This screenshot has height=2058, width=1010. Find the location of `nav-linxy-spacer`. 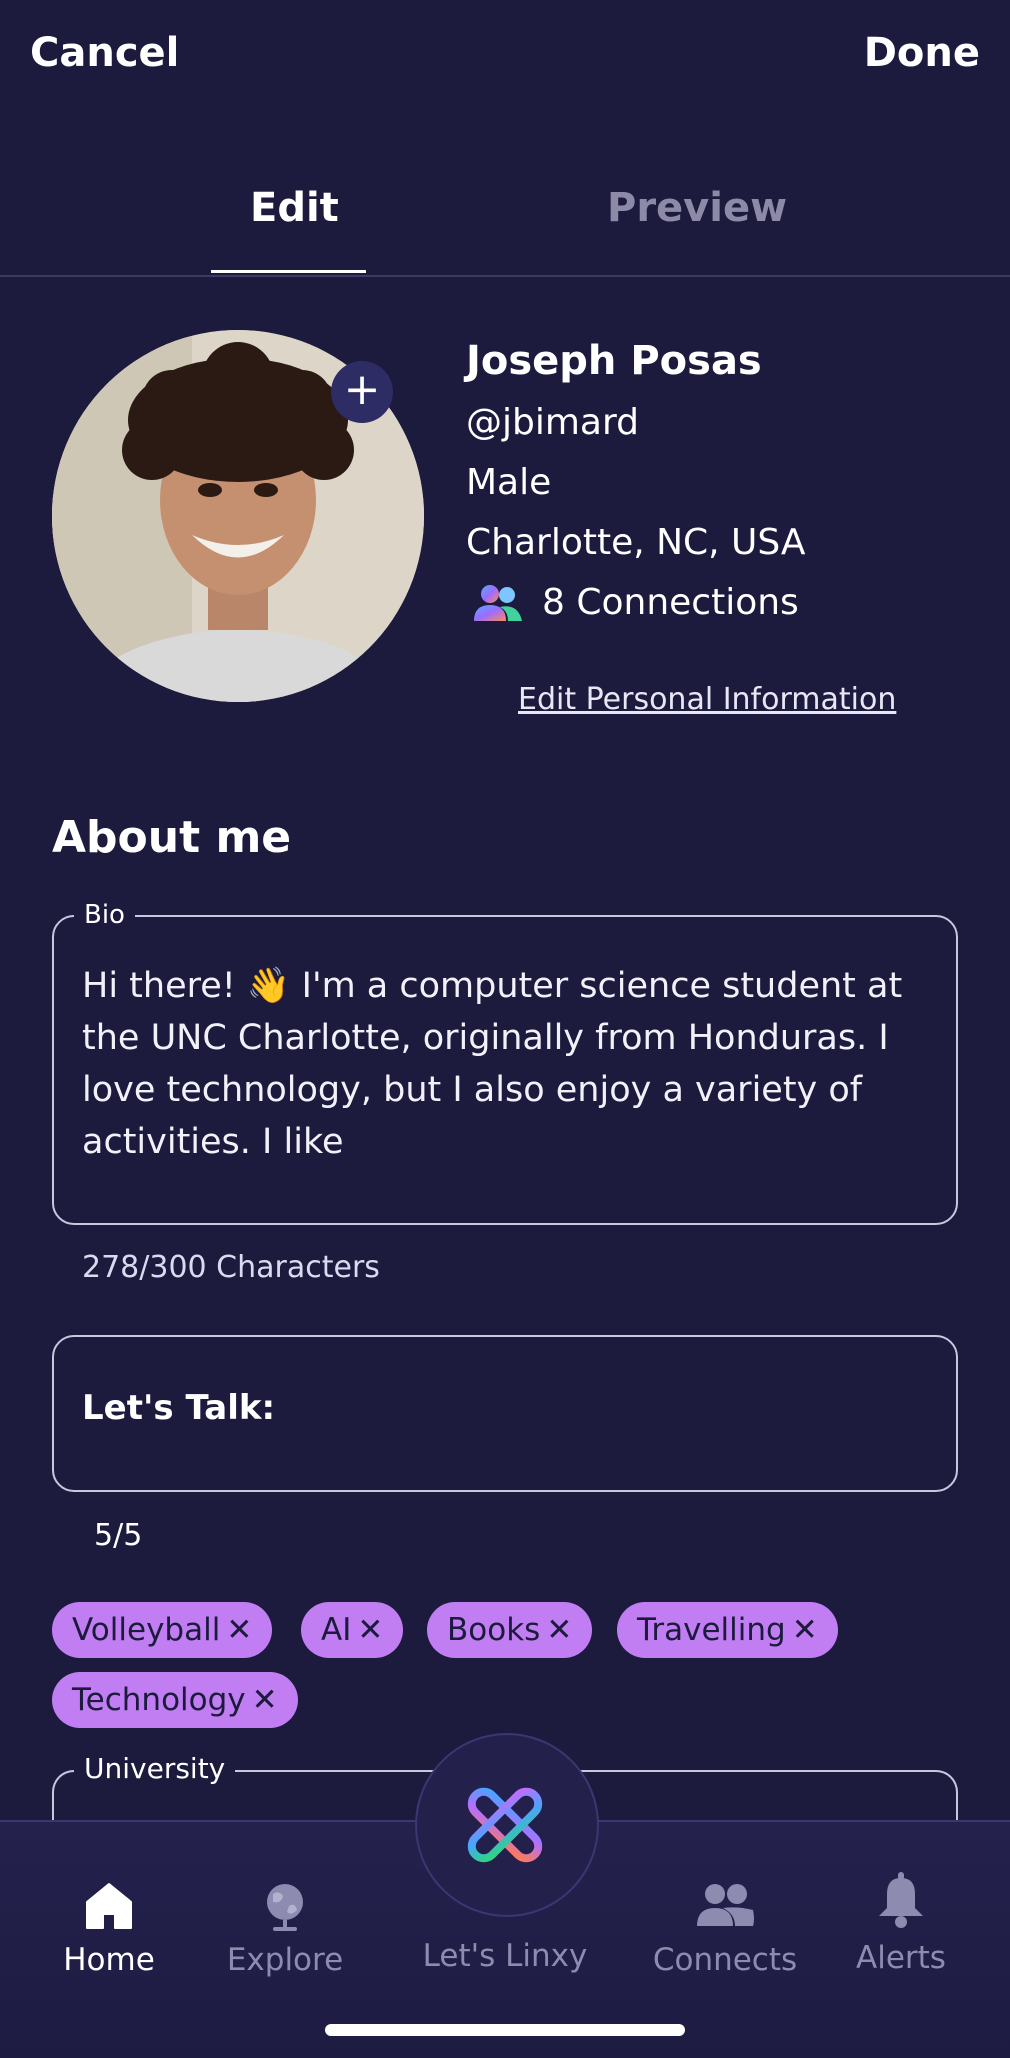

nav-linxy-spacer is located at coordinates (505, 1906).